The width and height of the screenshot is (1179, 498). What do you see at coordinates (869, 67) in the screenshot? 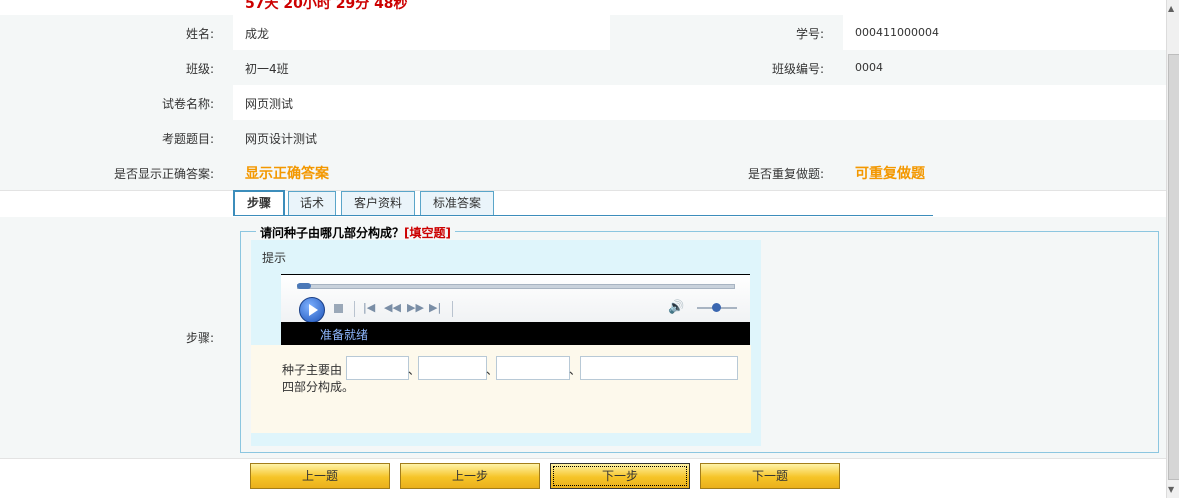
I see `class-no-value: 0004` at bounding box center [869, 67].